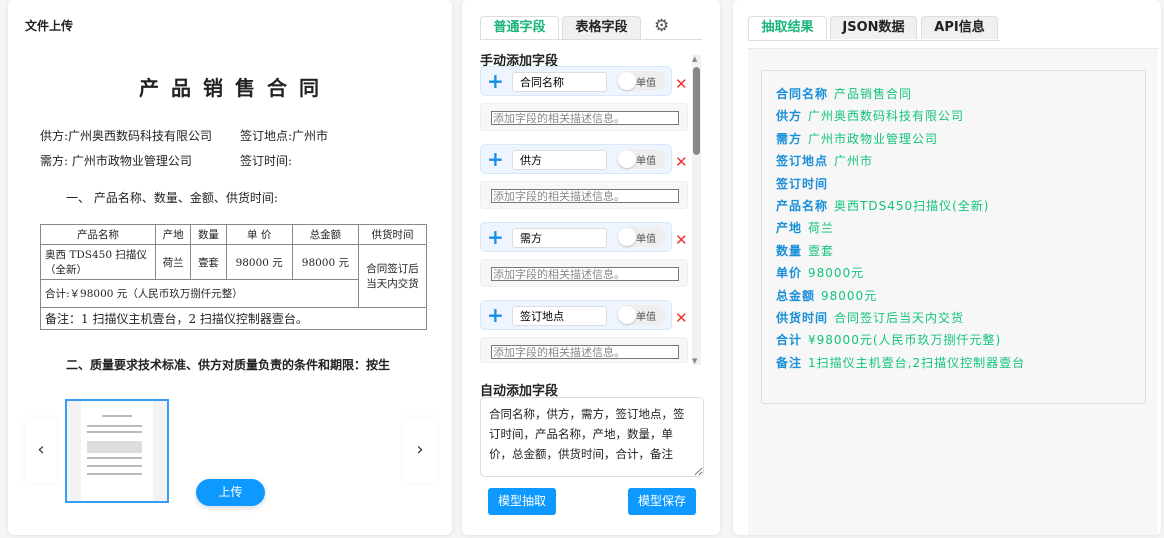  I want to click on chevron-right-icon: ›, so click(420, 449).